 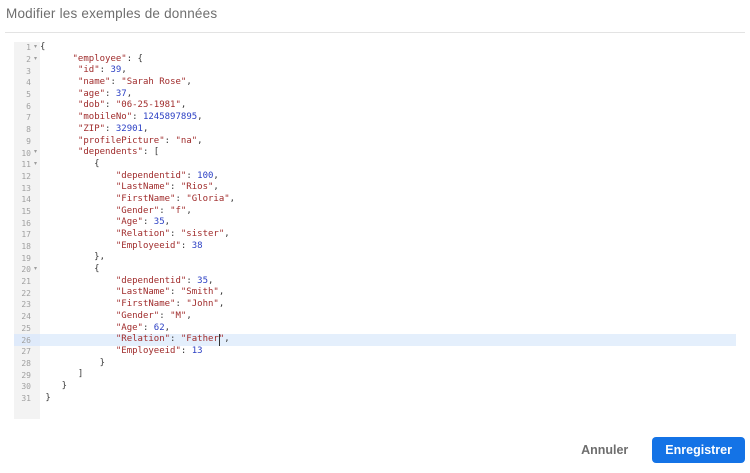 I want to click on line-number: 1 ▾, so click(x=27, y=48).